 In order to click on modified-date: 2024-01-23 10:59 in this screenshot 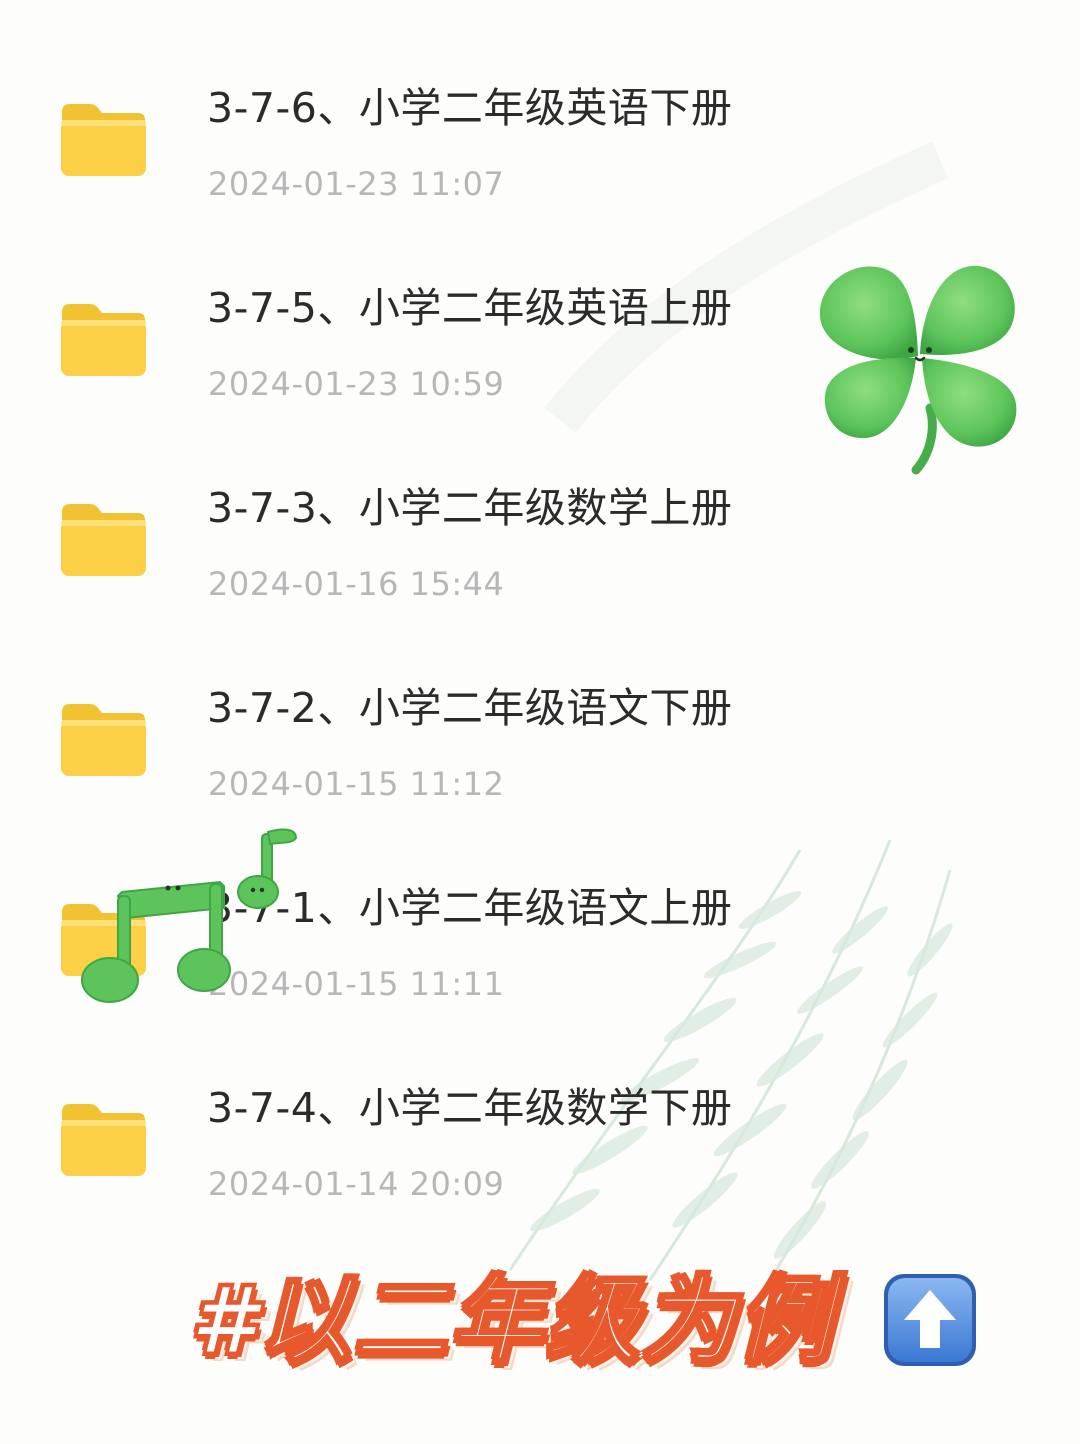, I will do `click(356, 384)`.